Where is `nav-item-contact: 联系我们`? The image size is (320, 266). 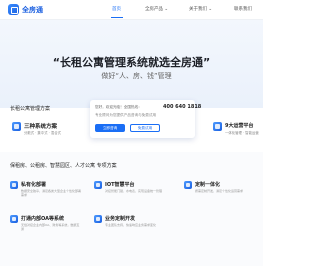
nav-item-contact: 联系我们 is located at coordinates (243, 9).